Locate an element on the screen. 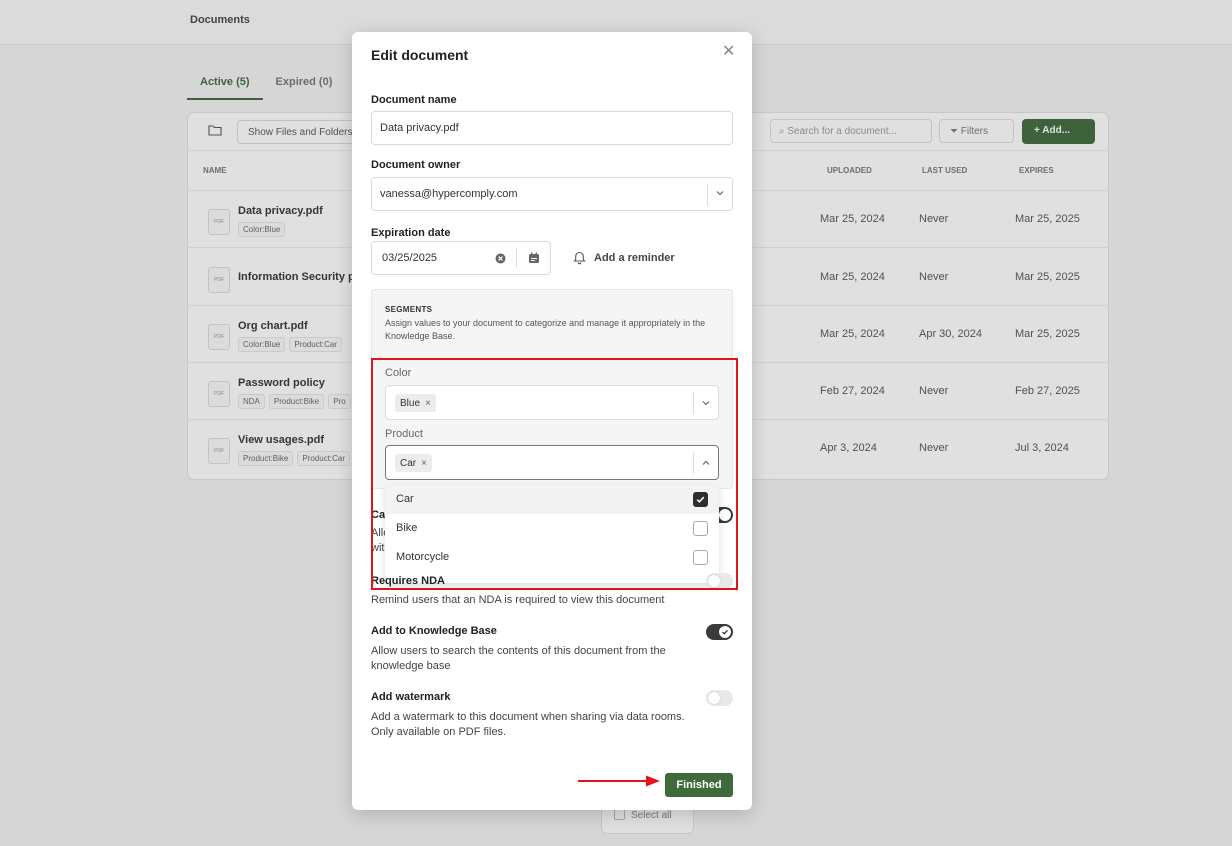  document-owner-select: vanessa@hypercomply.com is located at coordinates (552, 194).